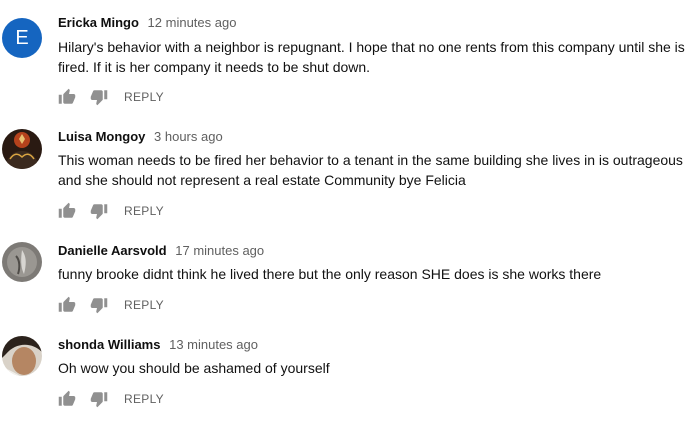  I want to click on comment-header: shonda Williams 13 minutes ago, so click(158, 345).